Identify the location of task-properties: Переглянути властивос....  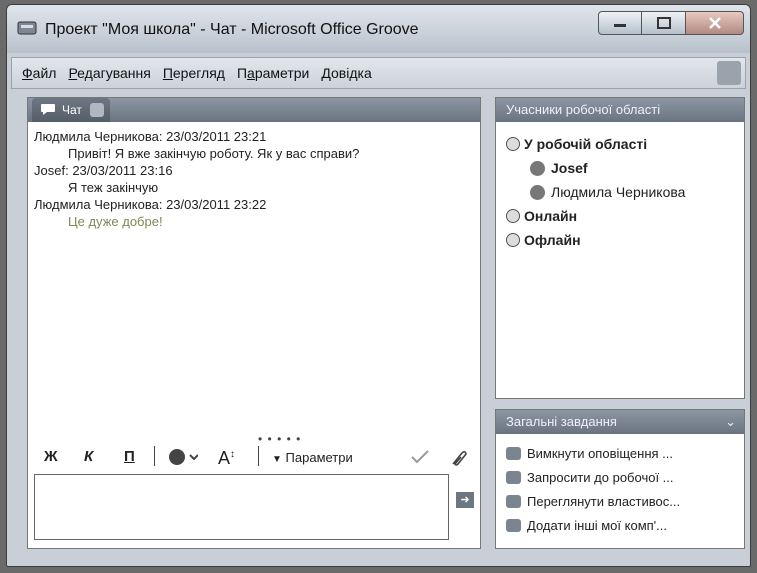
(593, 501).